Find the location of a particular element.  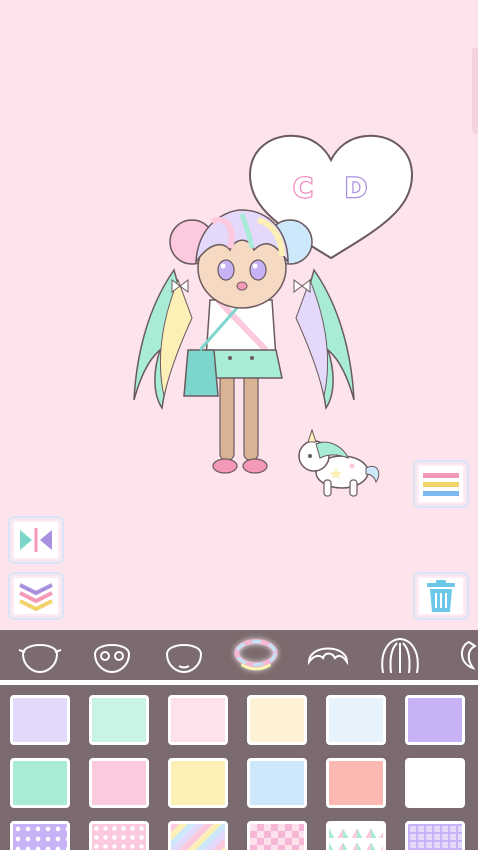

eyes-icon is located at coordinates (112, 659).